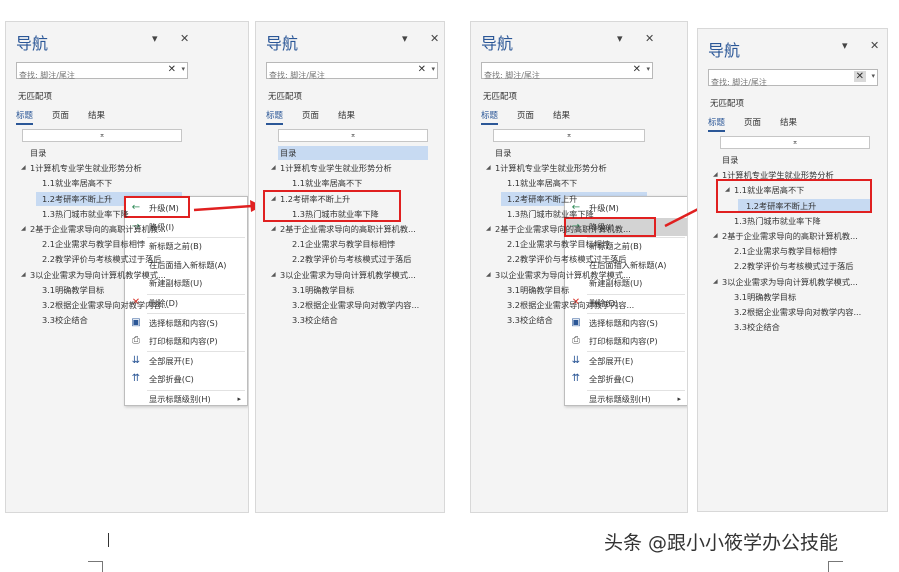 The width and height of the screenshot is (899, 572). I want to click on heading-item: ◢ 1.1就业率居高不下, so click(764, 190).